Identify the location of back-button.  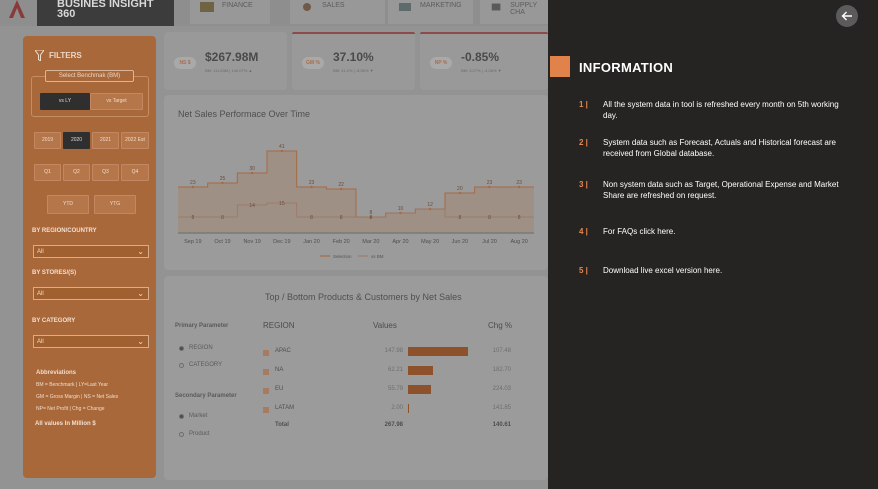
(847, 16).